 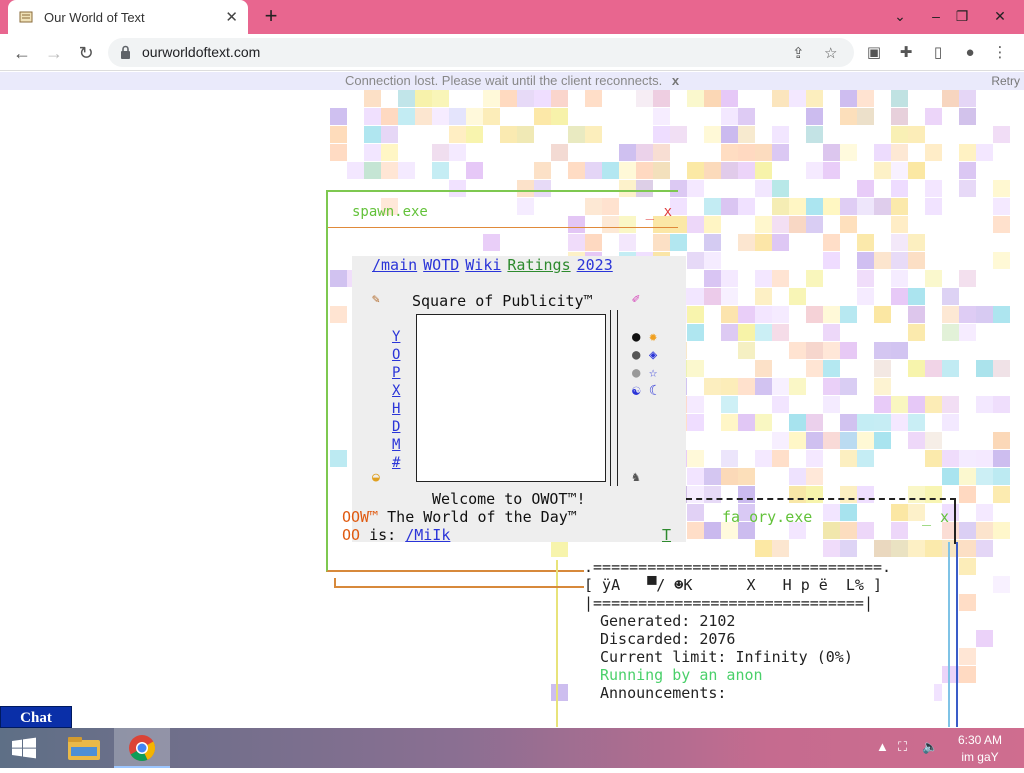 What do you see at coordinates (650, 212) in the screenshot?
I see `spawn-minimize-button: _` at bounding box center [650, 212].